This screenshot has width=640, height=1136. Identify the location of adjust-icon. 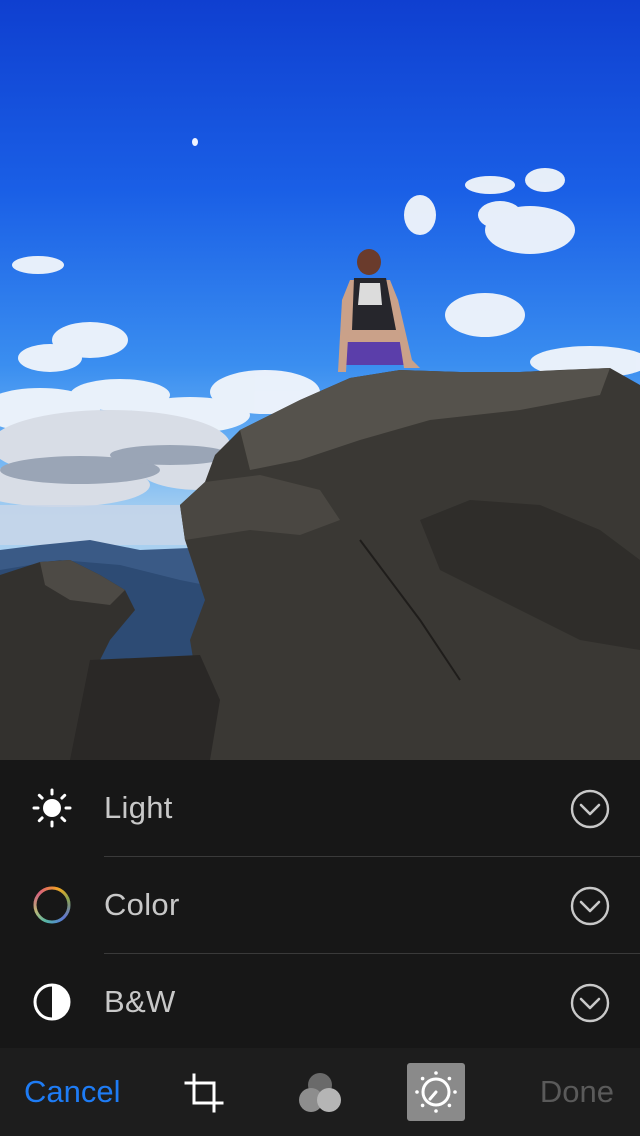
(436, 1092).